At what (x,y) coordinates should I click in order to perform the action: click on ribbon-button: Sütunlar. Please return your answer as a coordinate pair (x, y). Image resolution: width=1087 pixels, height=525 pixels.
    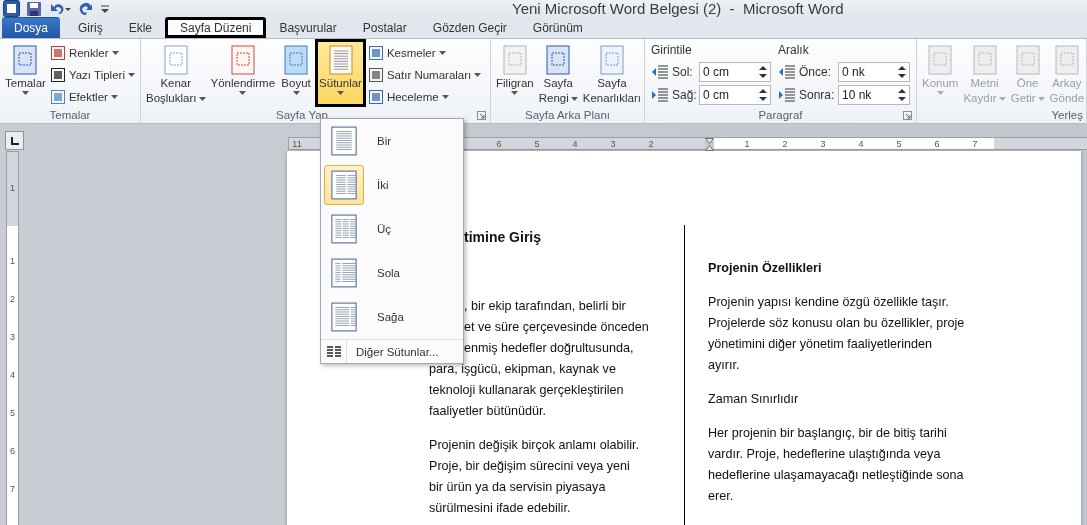
    Looking at the image, I should click on (340, 73).